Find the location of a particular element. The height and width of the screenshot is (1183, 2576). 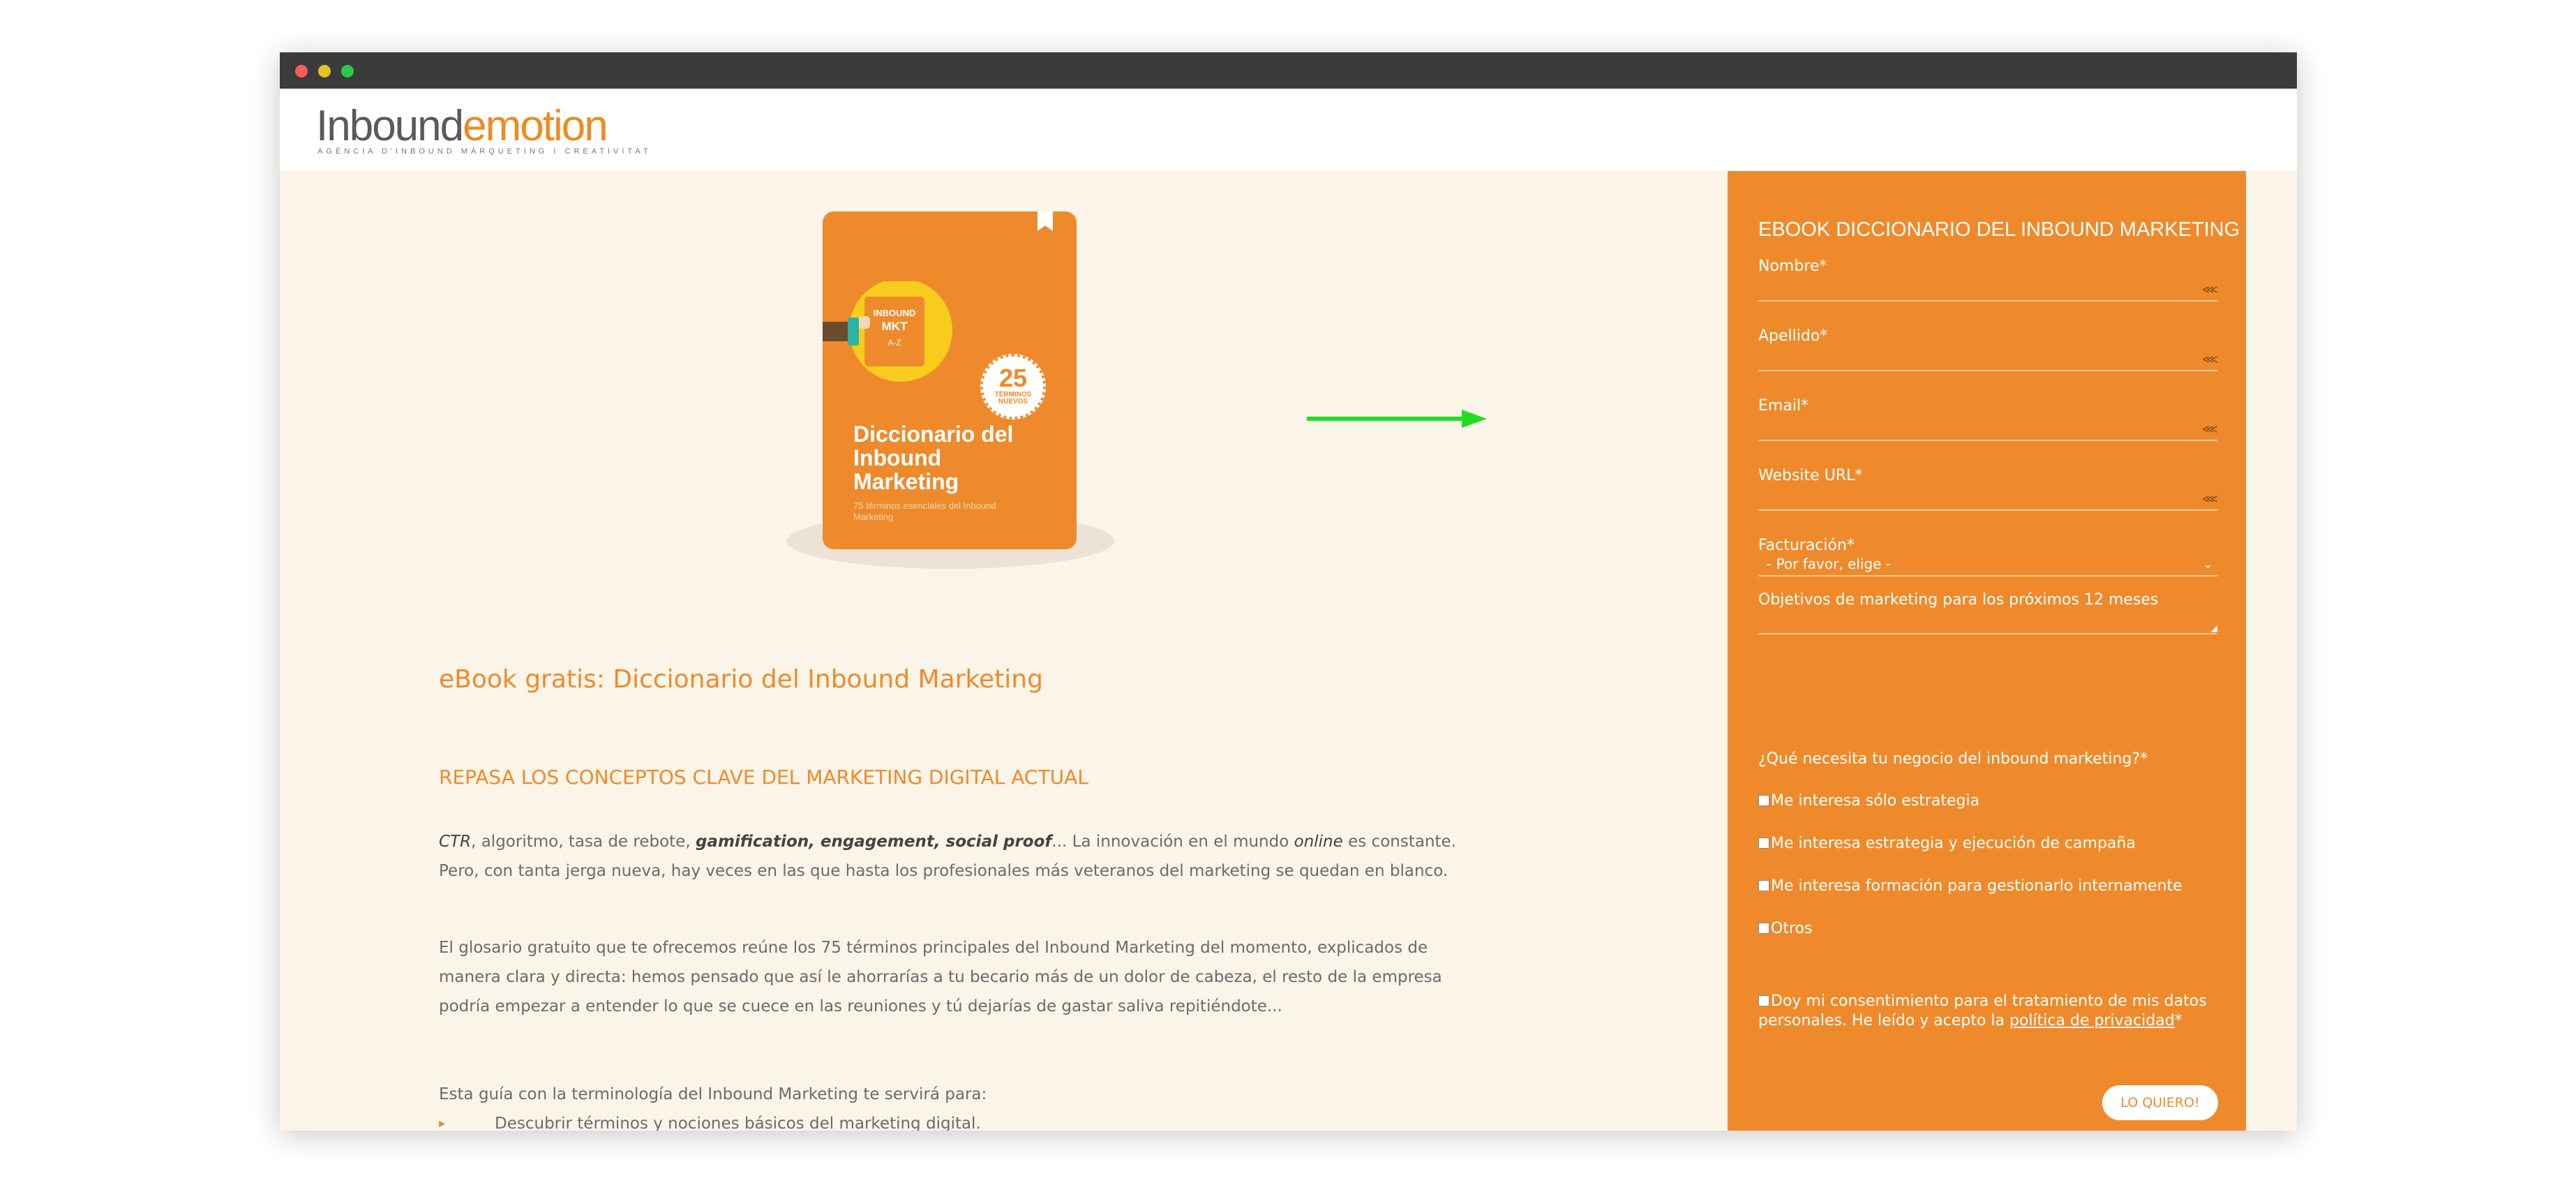

privacy-policy-link: política de privacidad is located at coordinates (2092, 1020).